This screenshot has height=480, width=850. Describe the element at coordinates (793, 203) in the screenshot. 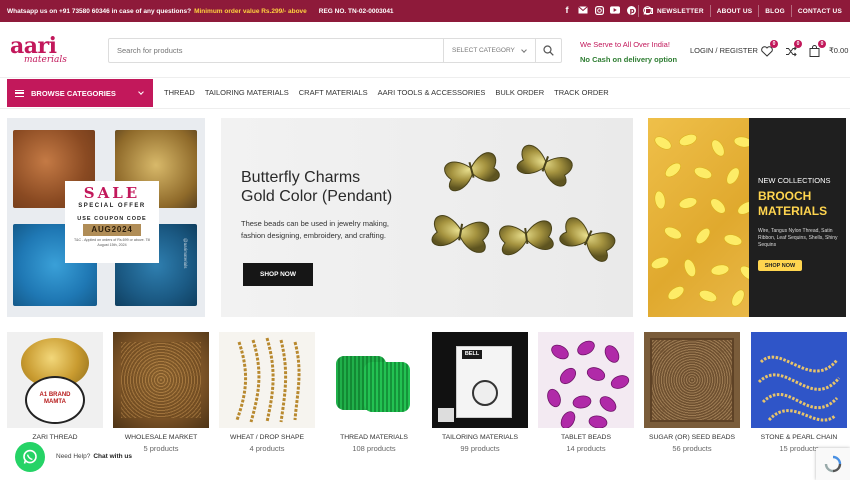

I see `brooch-title: BROOCH MATERIALS` at that location.